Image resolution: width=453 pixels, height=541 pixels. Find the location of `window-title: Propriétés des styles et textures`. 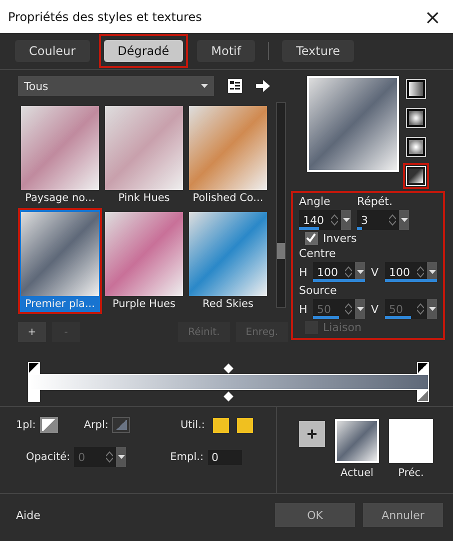

window-title: Propriétés des styles et textures is located at coordinates (105, 17).